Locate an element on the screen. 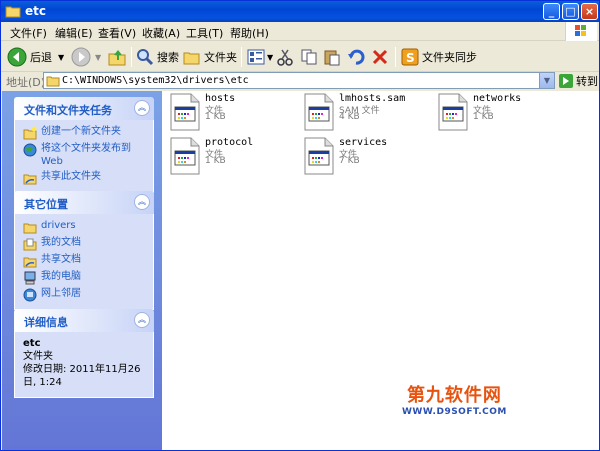 This screenshot has height=451, width=600. my-documents-icon is located at coordinates (30, 244).